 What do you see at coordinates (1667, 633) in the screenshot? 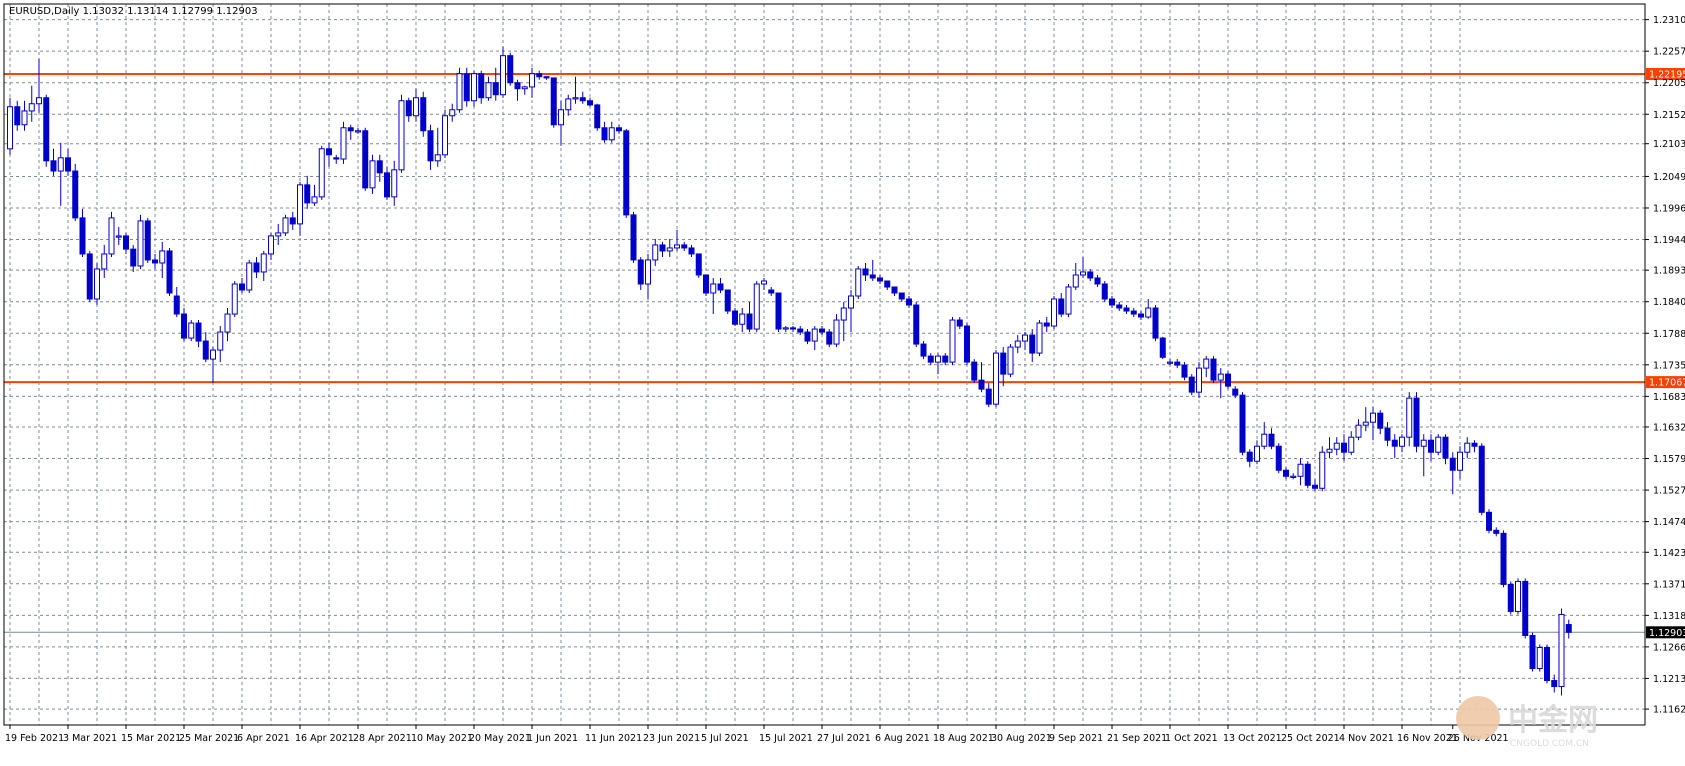
I see `bid-price-label: 1.12903` at bounding box center [1667, 633].